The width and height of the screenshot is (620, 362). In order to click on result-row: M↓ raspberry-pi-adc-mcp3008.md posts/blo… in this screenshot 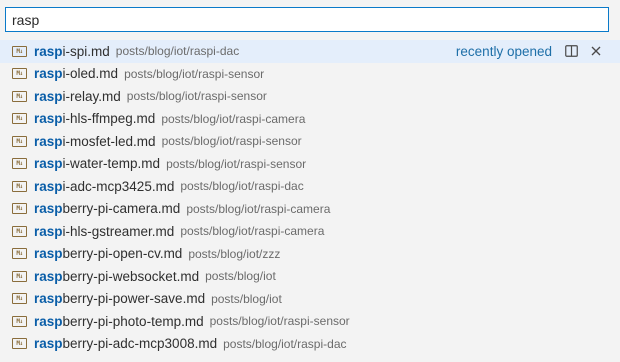, I will do `click(310, 344)`.